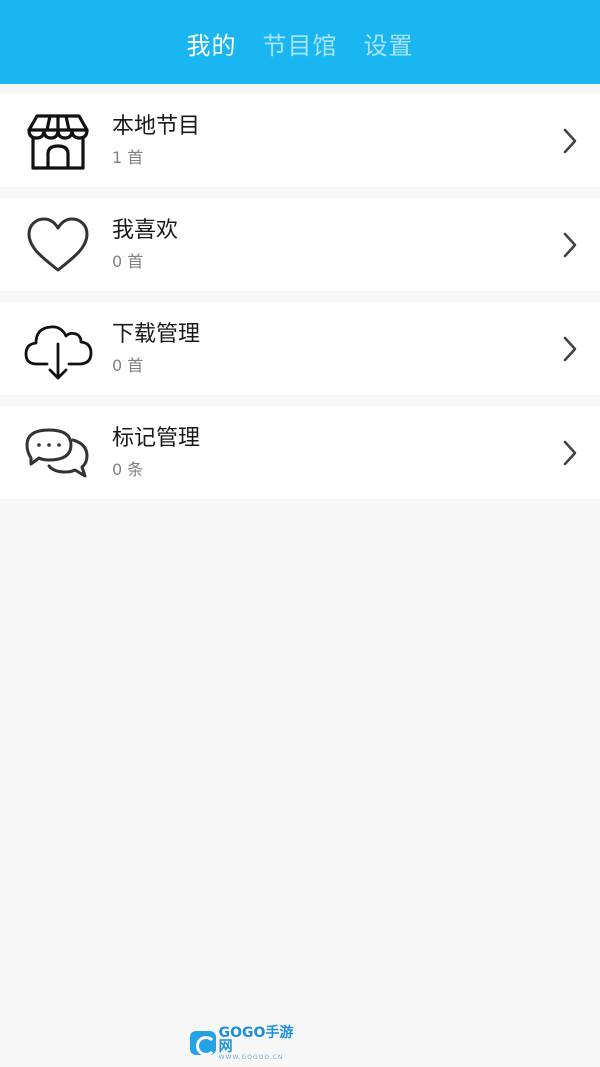 The image size is (600, 1067). What do you see at coordinates (156, 126) in the screenshot?
I see `list-item-title: 本地节目` at bounding box center [156, 126].